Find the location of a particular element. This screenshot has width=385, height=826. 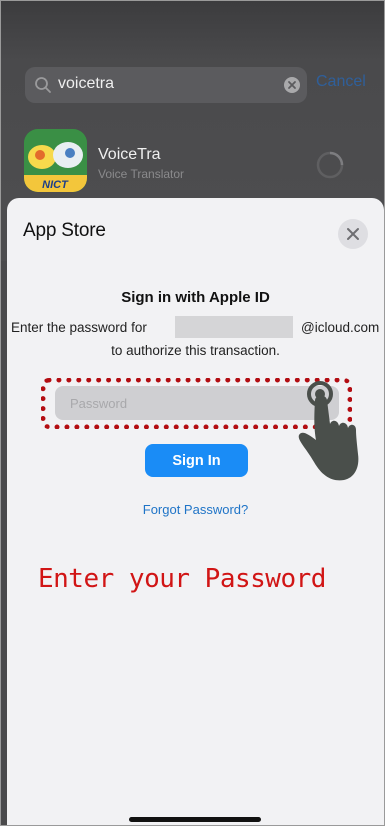

email-domain: @icloud.com is located at coordinates (340, 327).